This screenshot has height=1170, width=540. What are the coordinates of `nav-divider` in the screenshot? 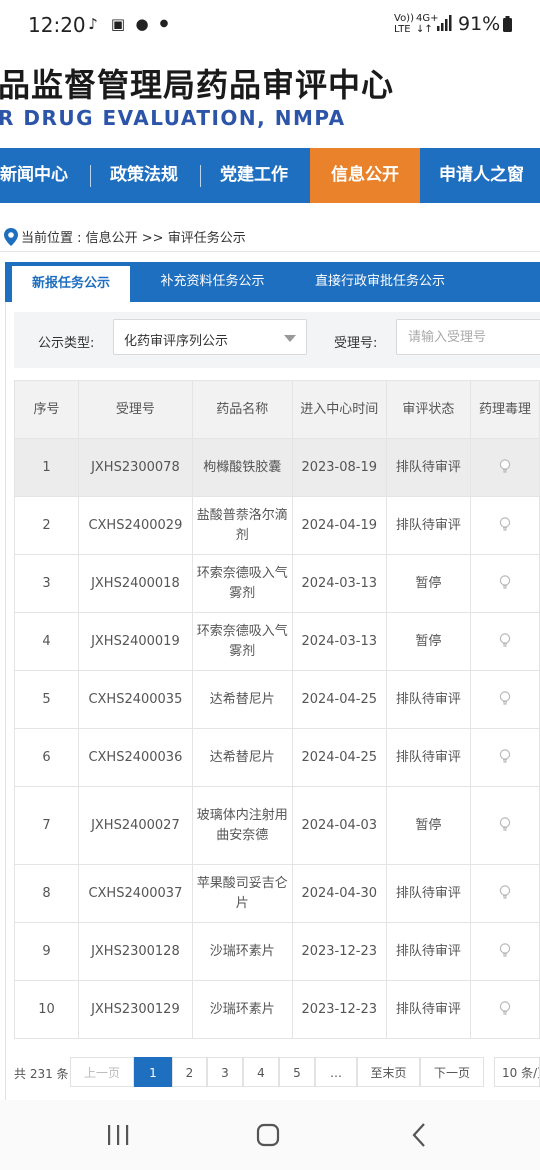 It's located at (200, 176).